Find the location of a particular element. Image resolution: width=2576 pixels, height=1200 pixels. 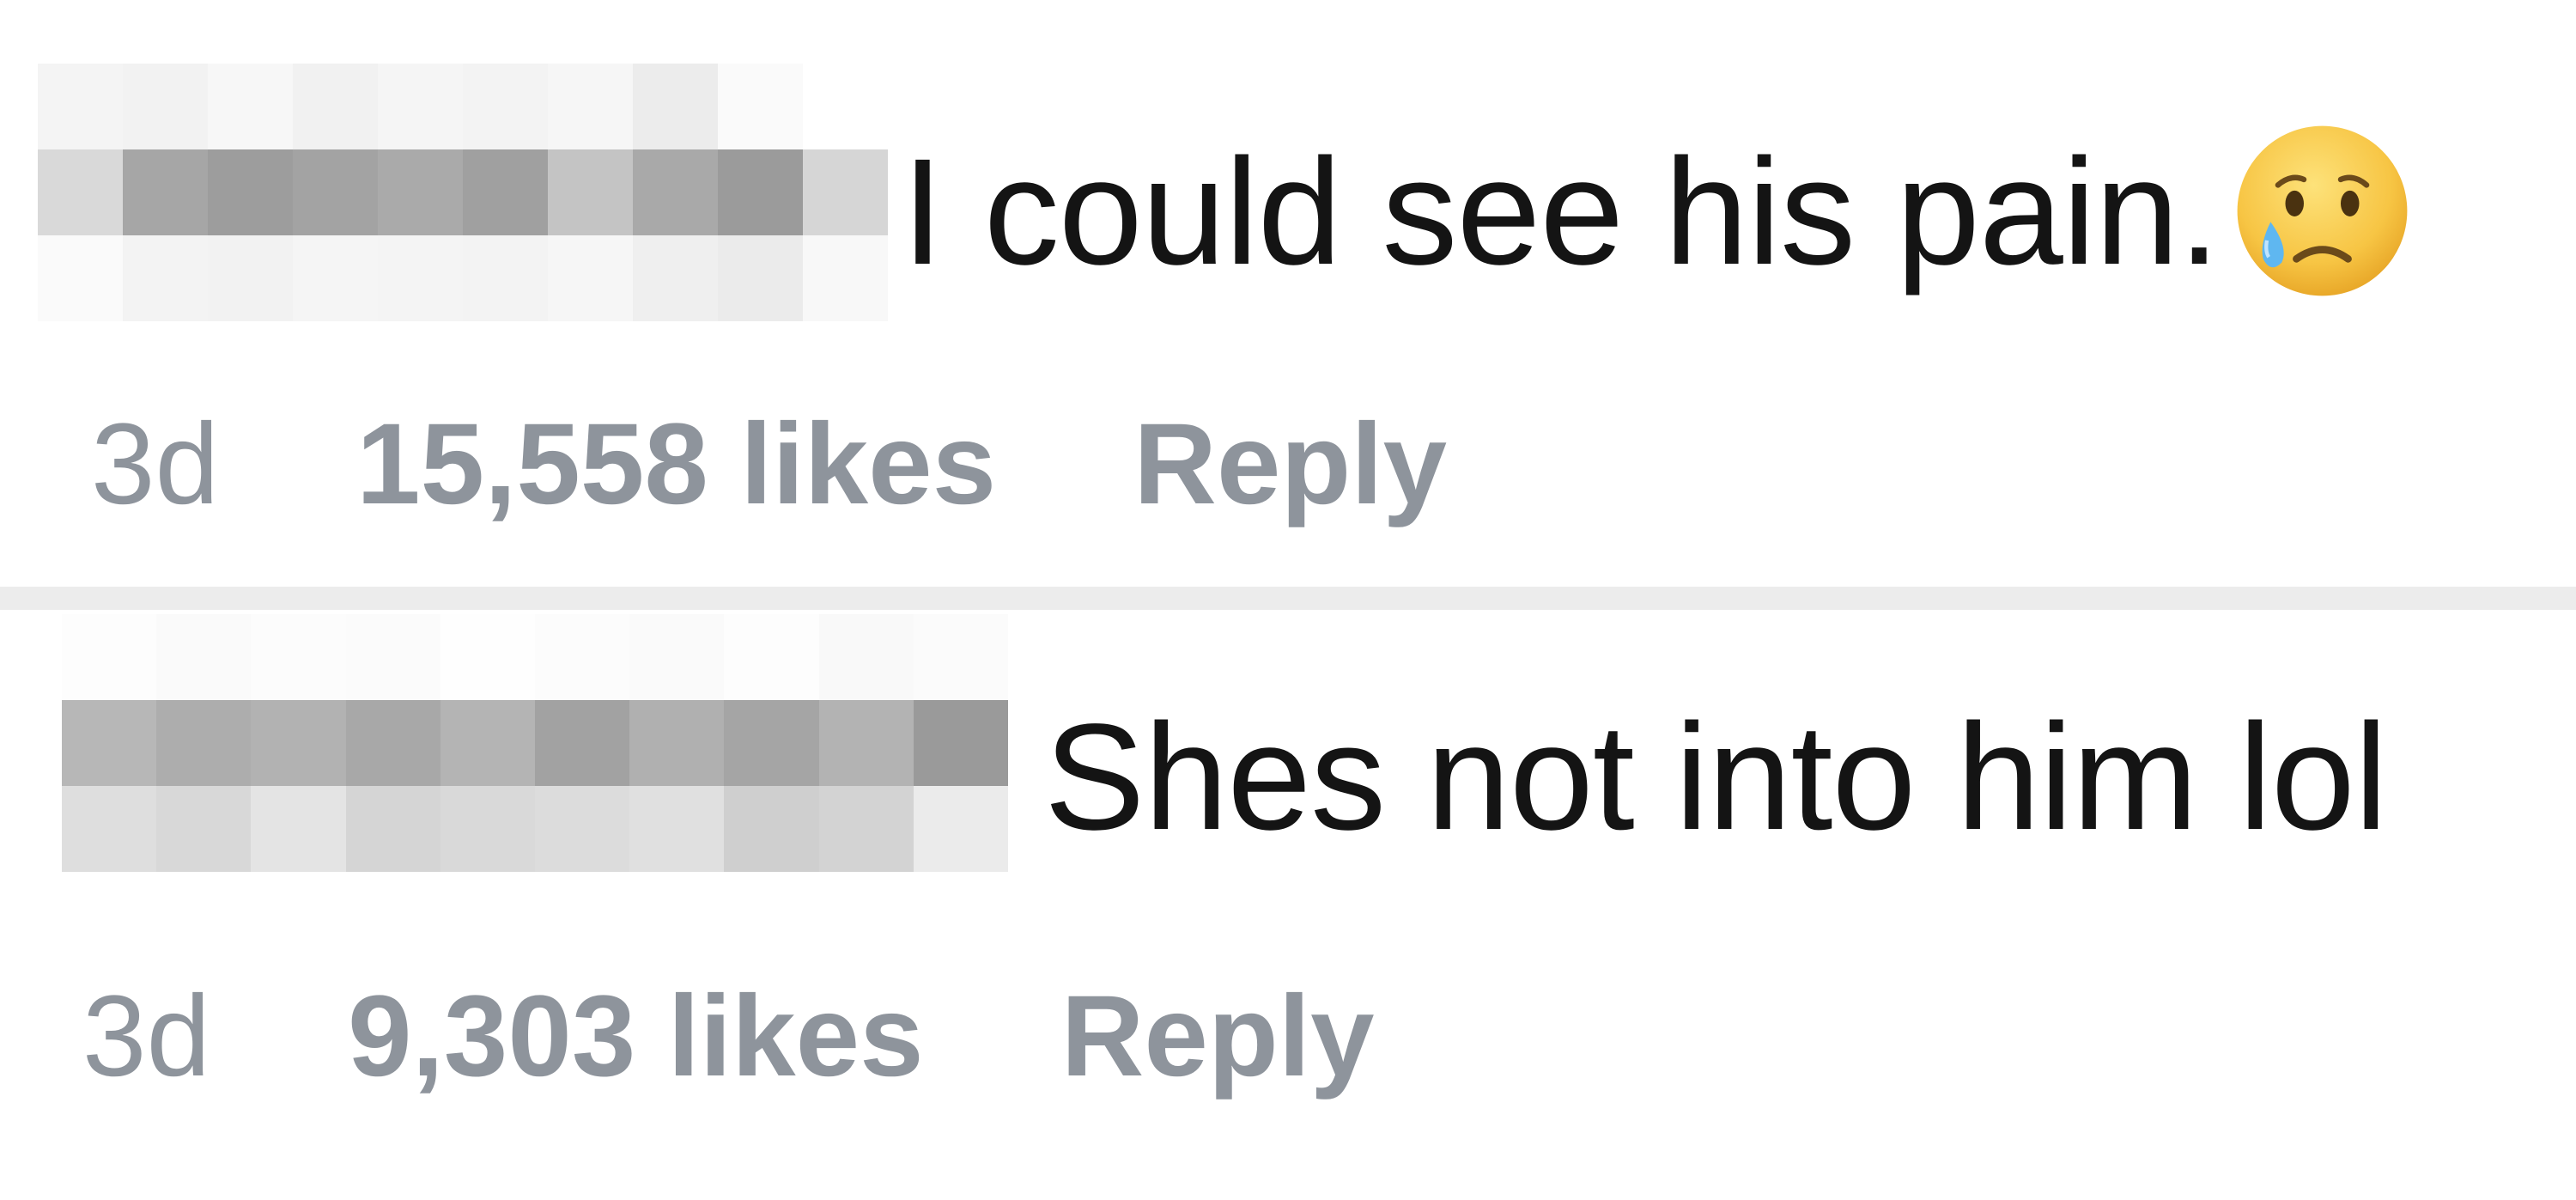

comment-meta: 3d 9,303 likes Reply is located at coordinates (728, 1036).